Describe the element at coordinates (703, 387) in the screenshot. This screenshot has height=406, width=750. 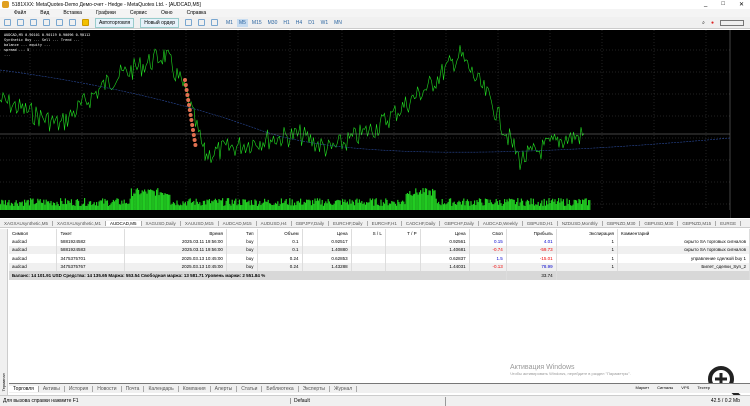
I see `link-3: Тестер` at that location.